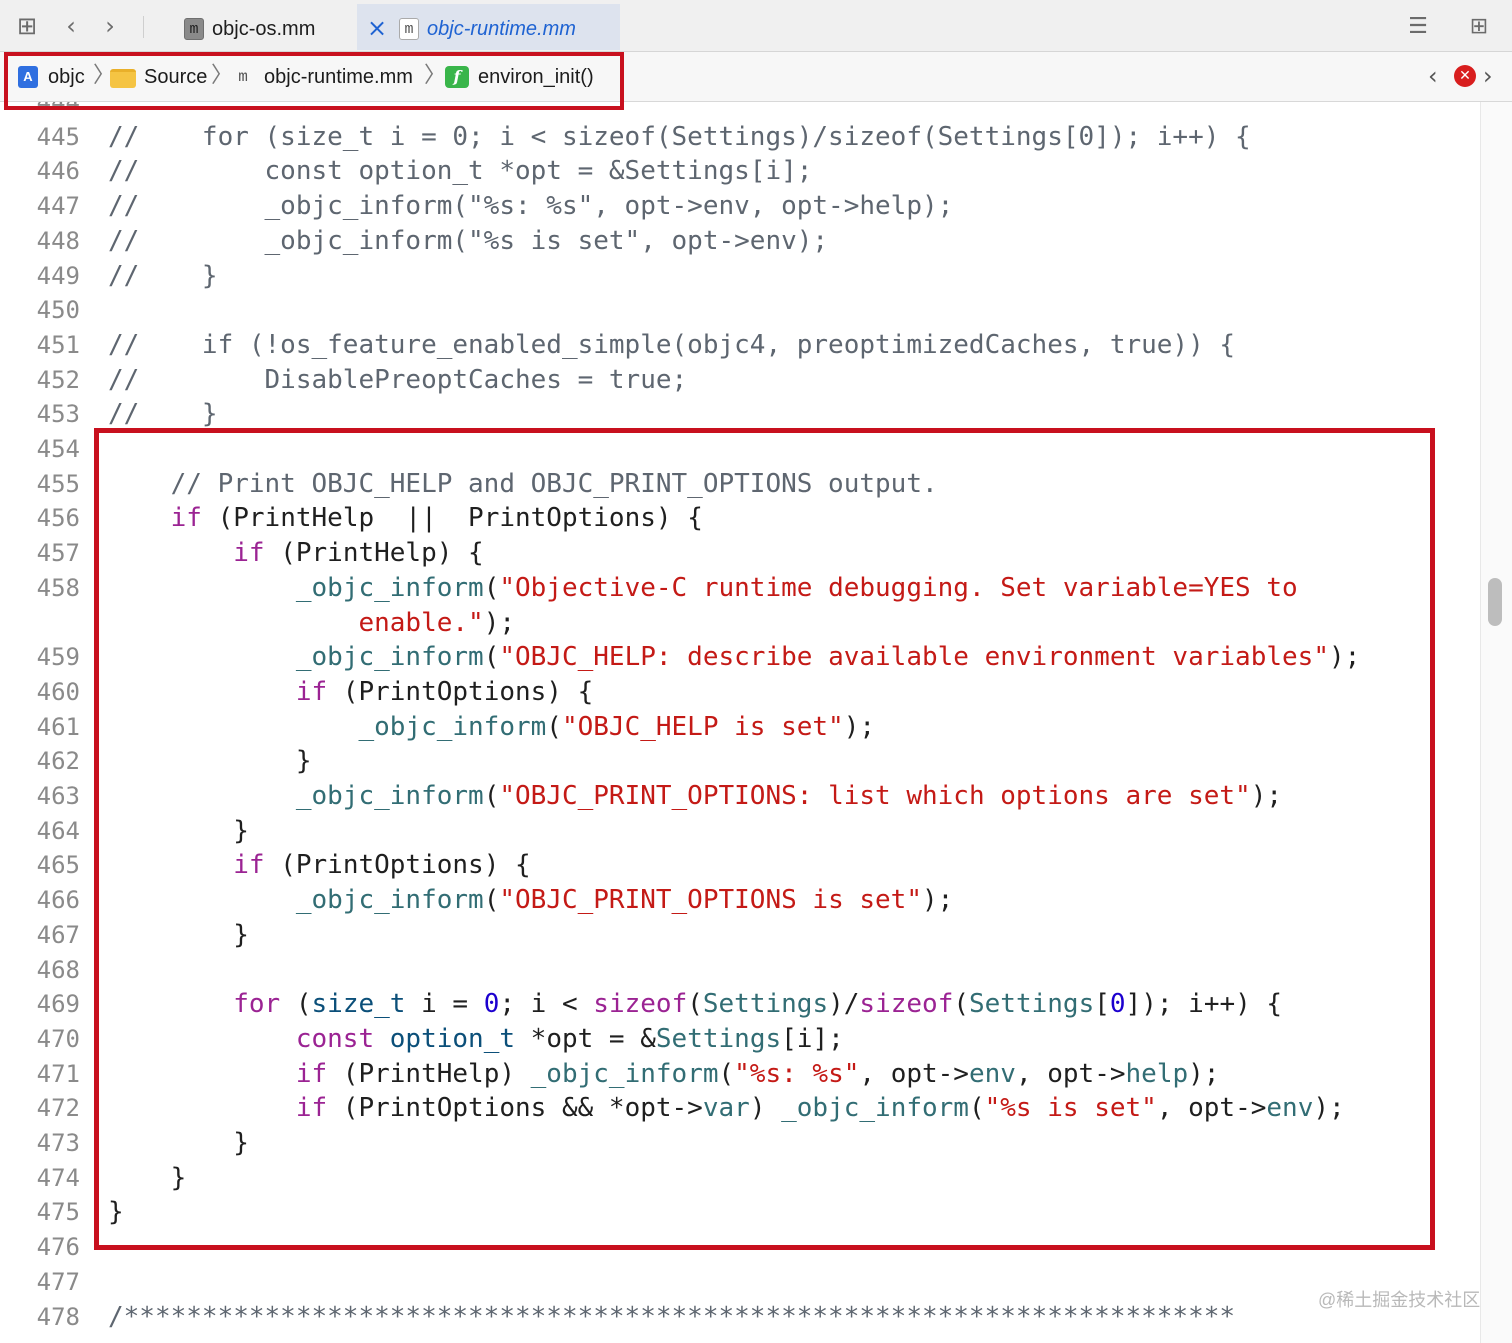 This screenshot has height=1343, width=1512. What do you see at coordinates (58, 657) in the screenshot?
I see `line-number: 459` at bounding box center [58, 657].